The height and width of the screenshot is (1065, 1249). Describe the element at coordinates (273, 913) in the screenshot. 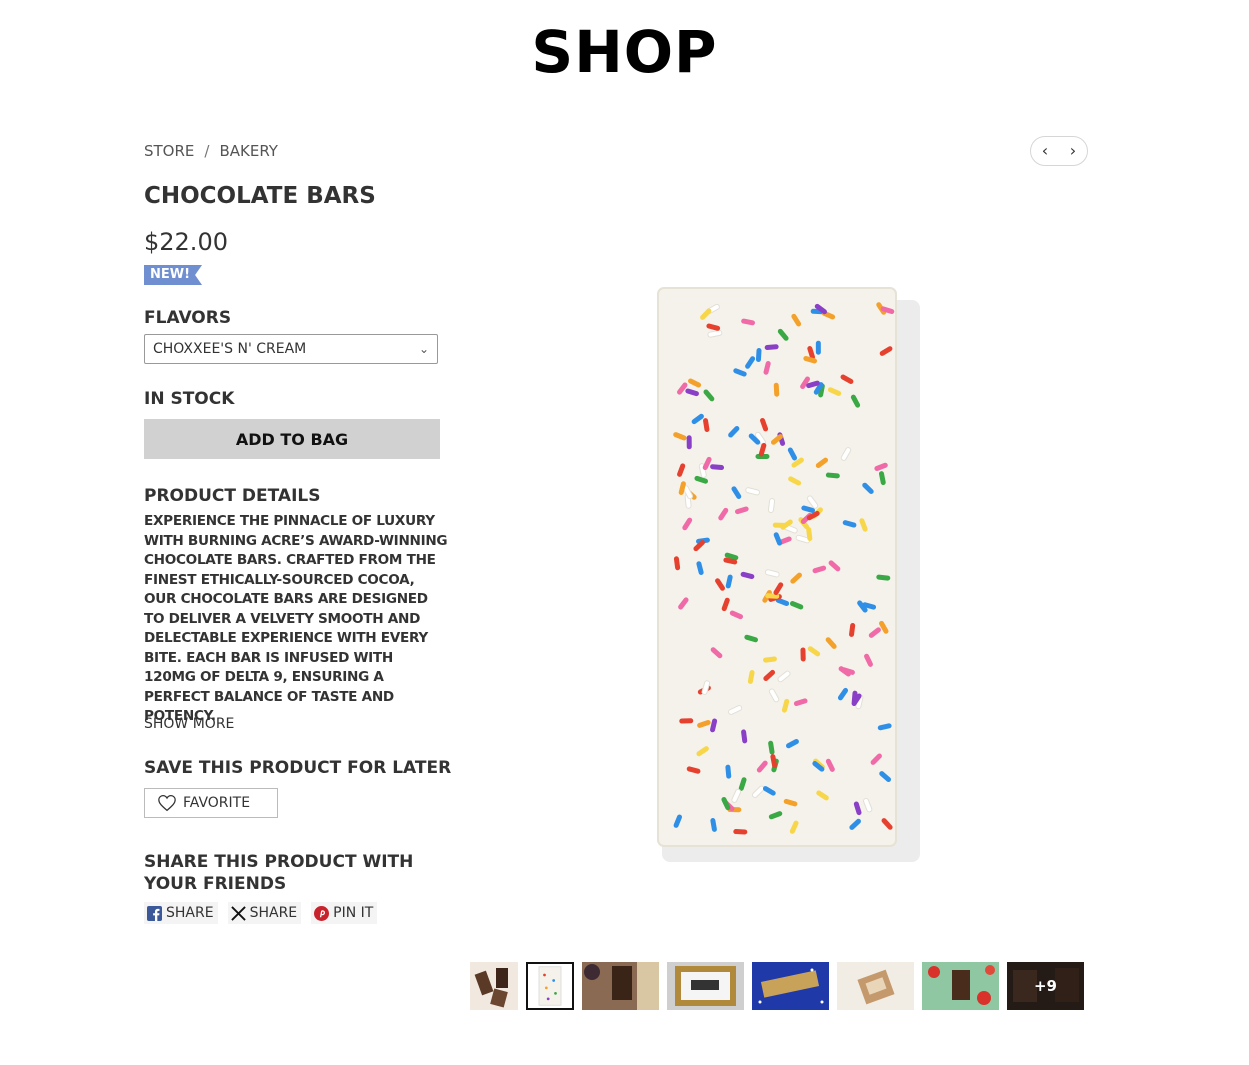

I see `x-share-label: SHARE` at that location.